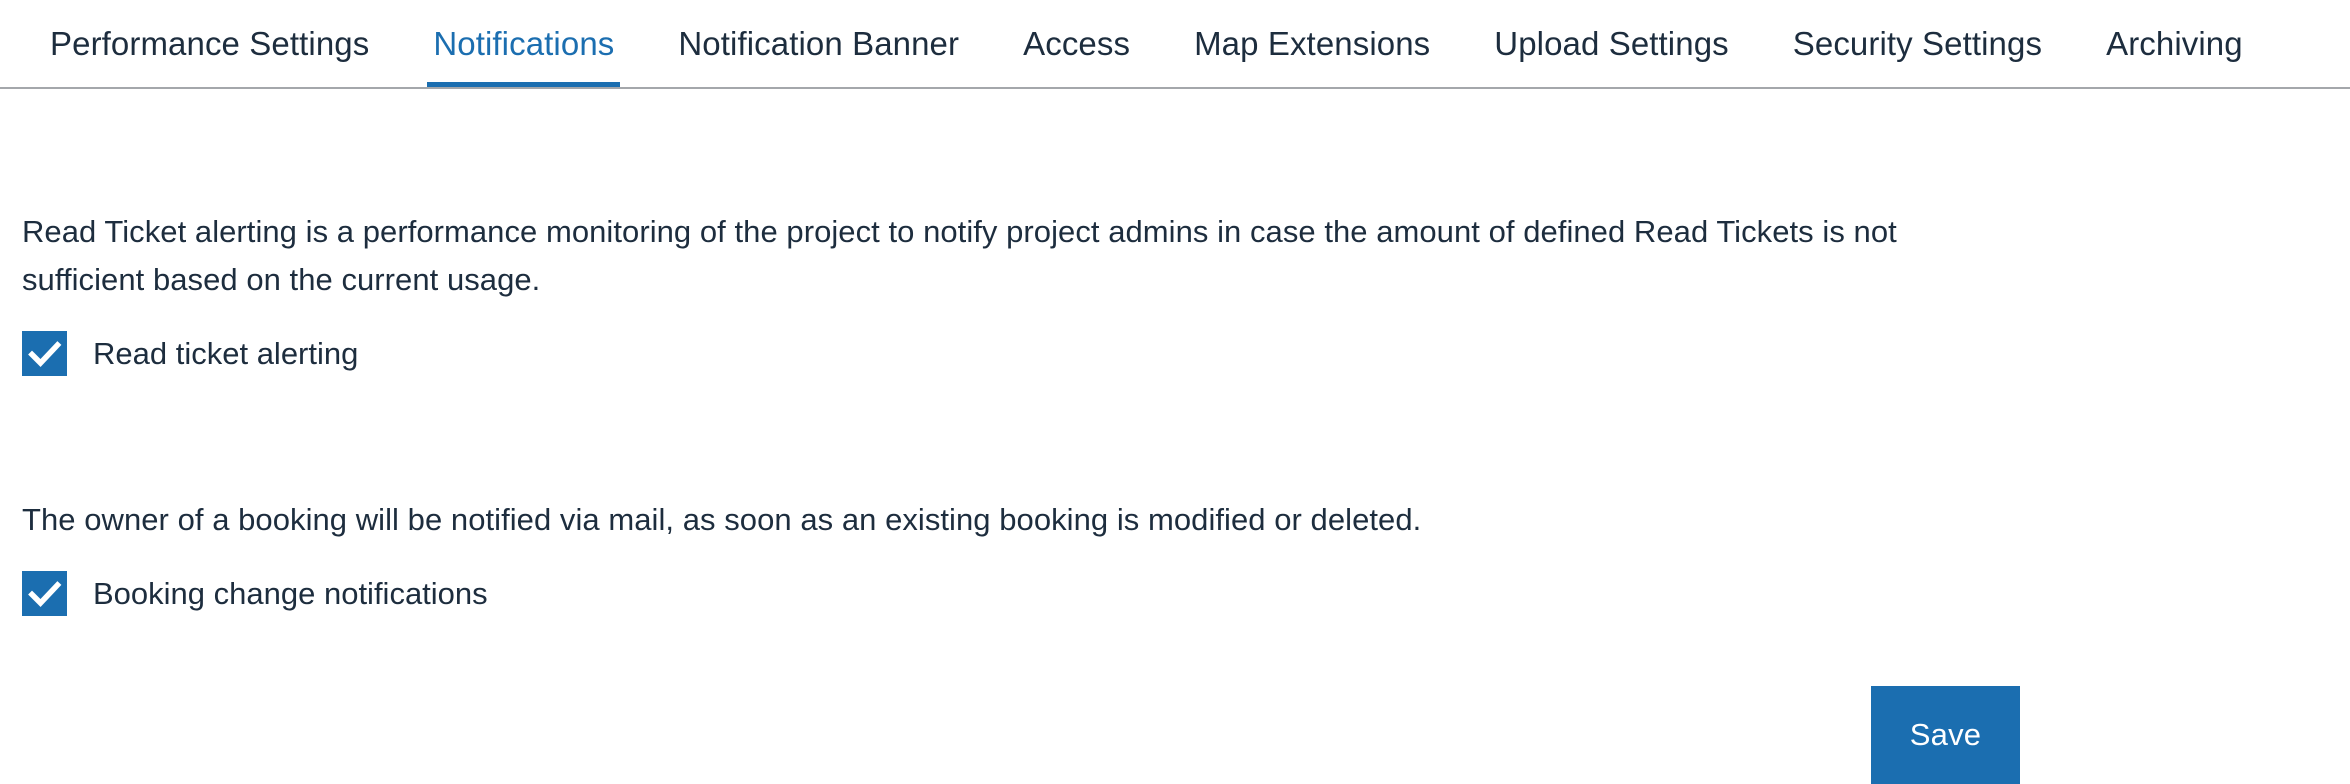 The image size is (2350, 784). I want to click on save-button: Save, so click(1945, 735).